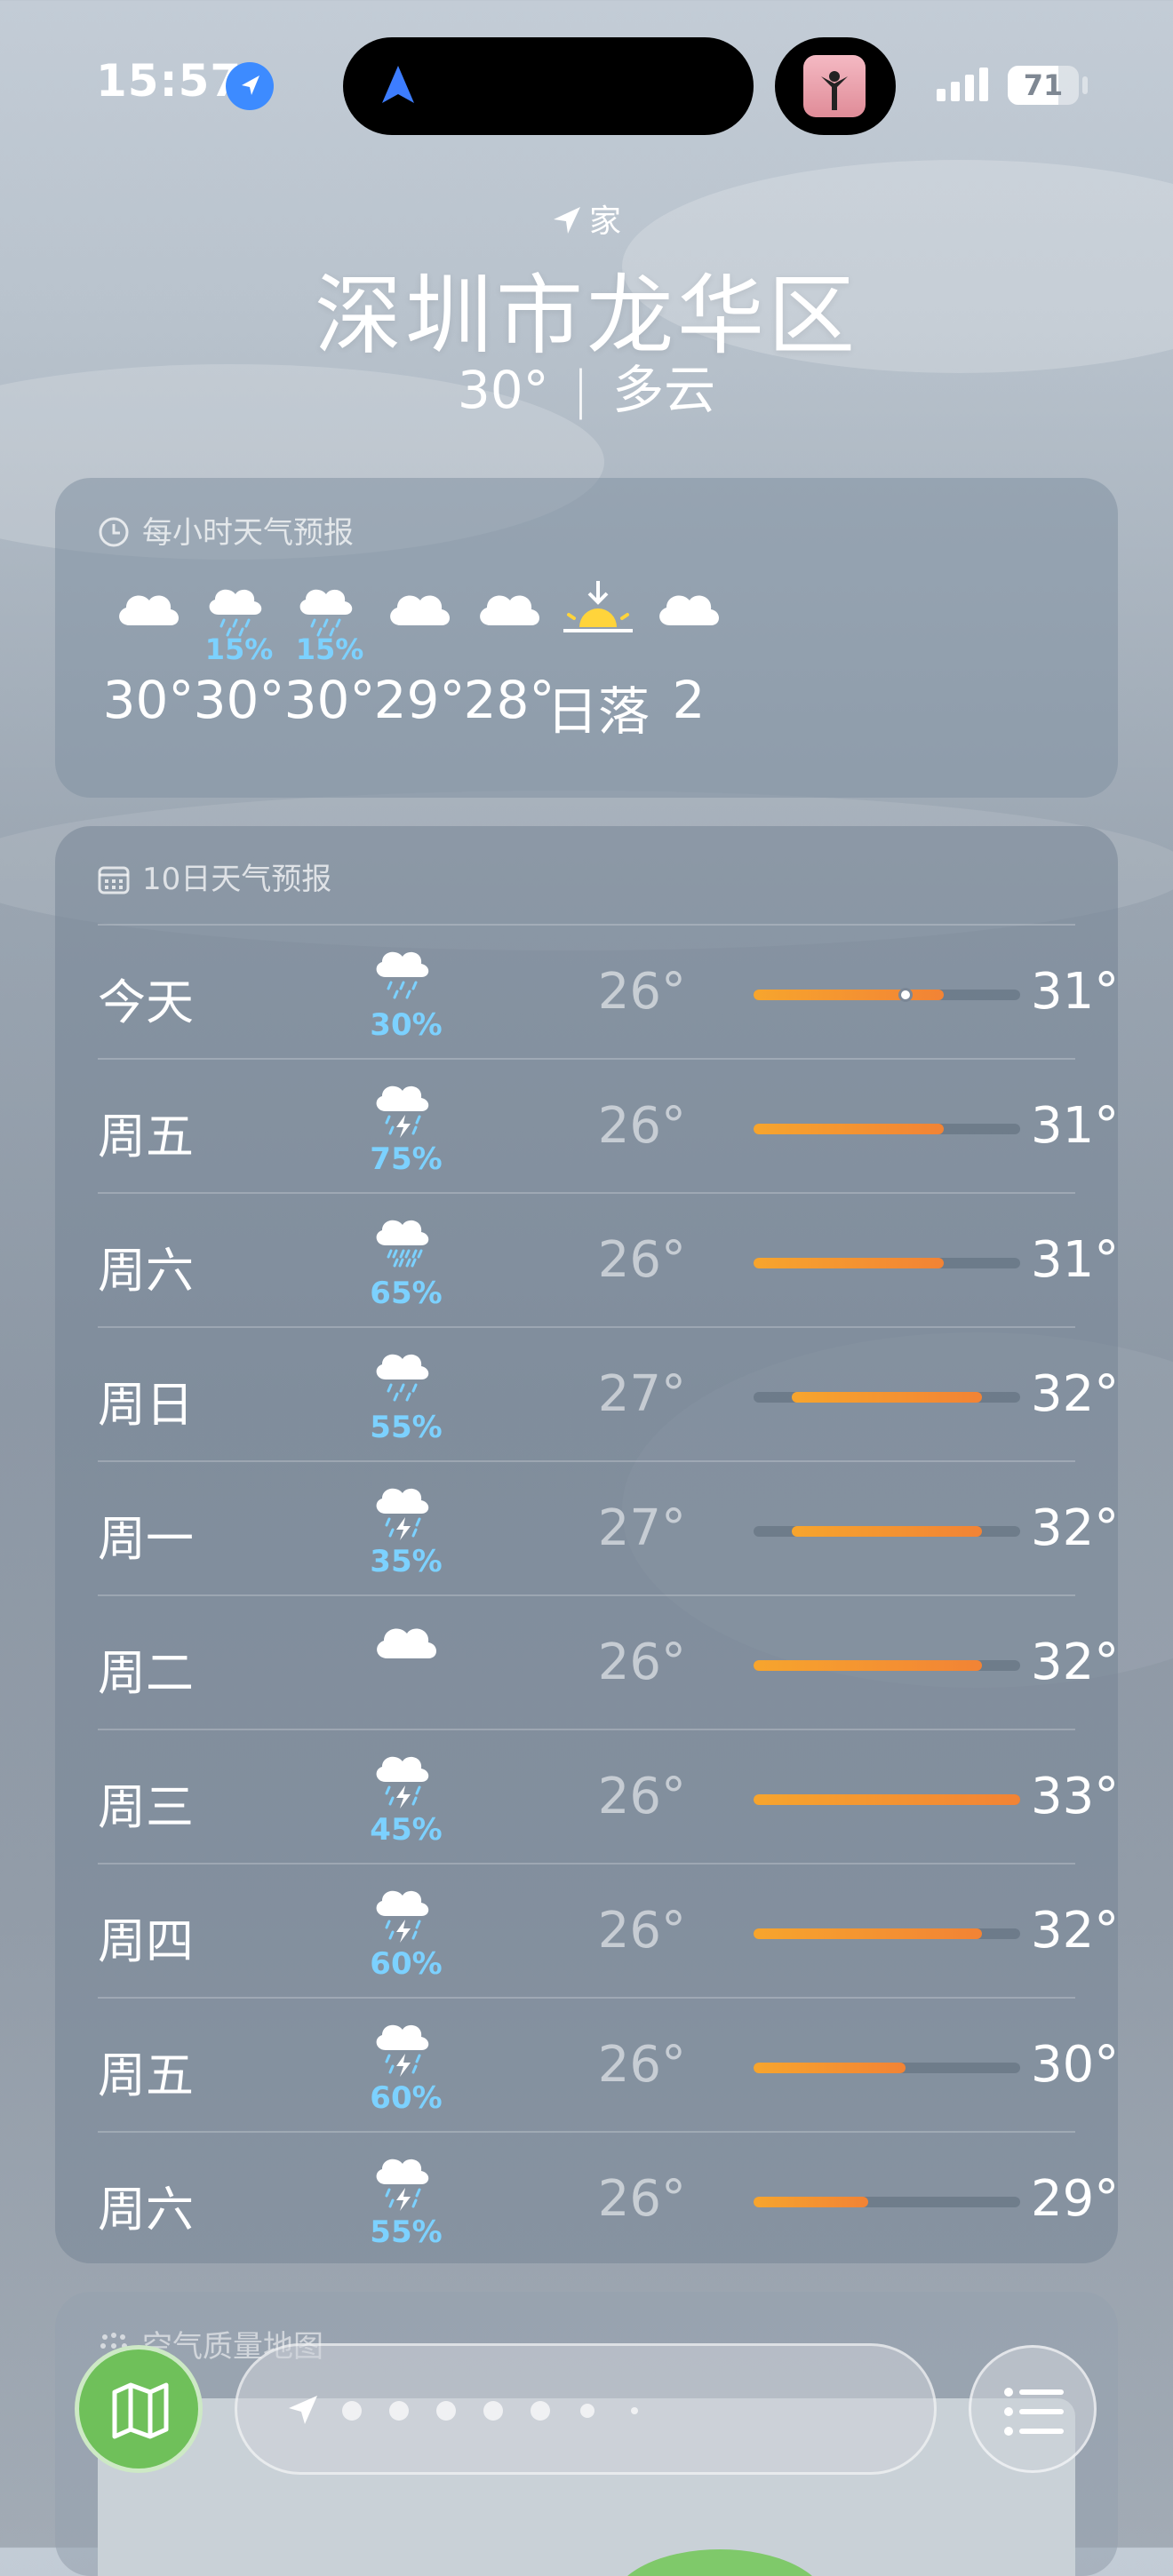  I want to click on daily-row: 周二 26° 32°, so click(608, 1661).